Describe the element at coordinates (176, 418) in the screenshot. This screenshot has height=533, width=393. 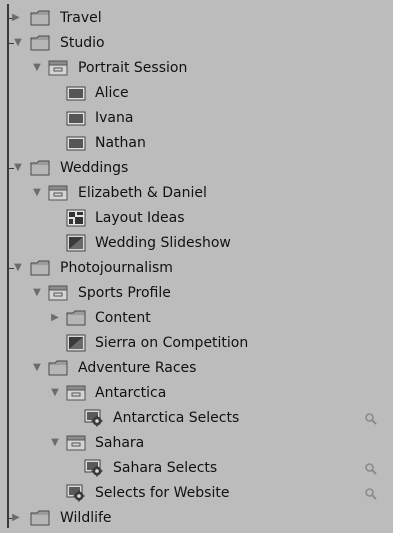
I see `tree-item-label: Antarctica Selects` at that location.